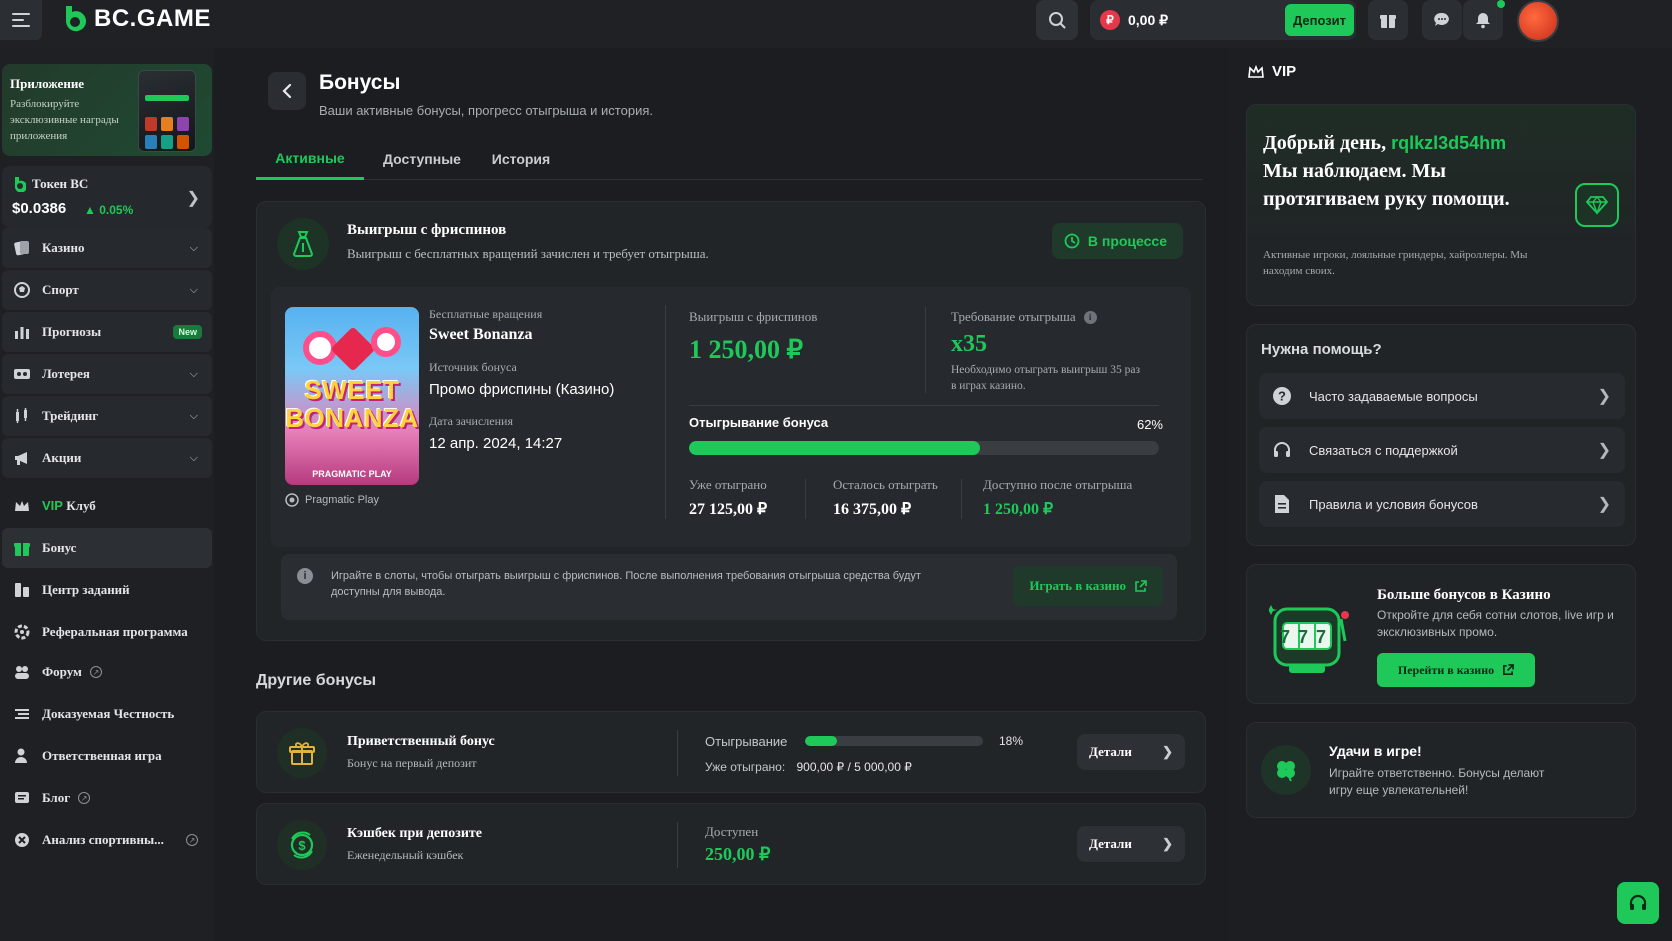 This screenshot has height=941, width=1672. What do you see at coordinates (1442, 504) in the screenshot?
I see `help-item-terms: Правила и условия бонусов ❯` at bounding box center [1442, 504].